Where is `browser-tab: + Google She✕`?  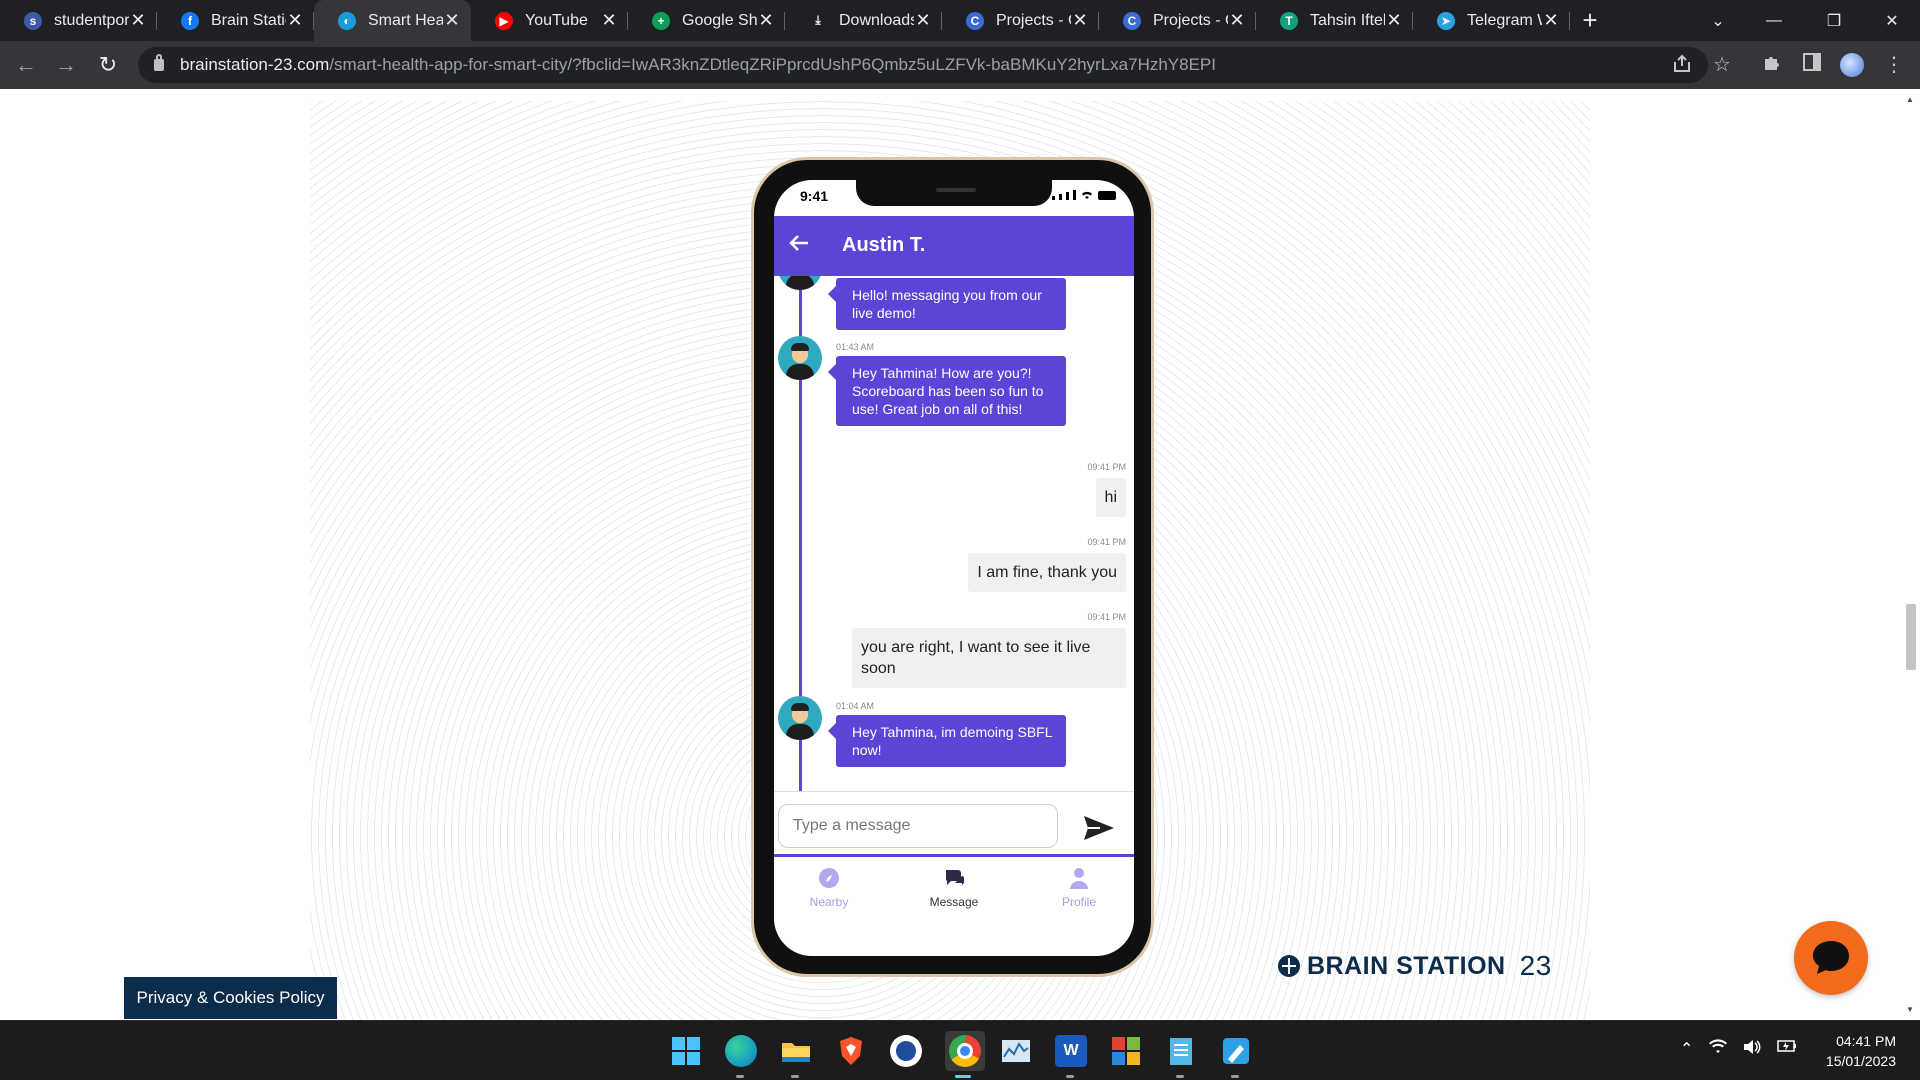 browser-tab: + Google She✕ is located at coordinates (706, 20).